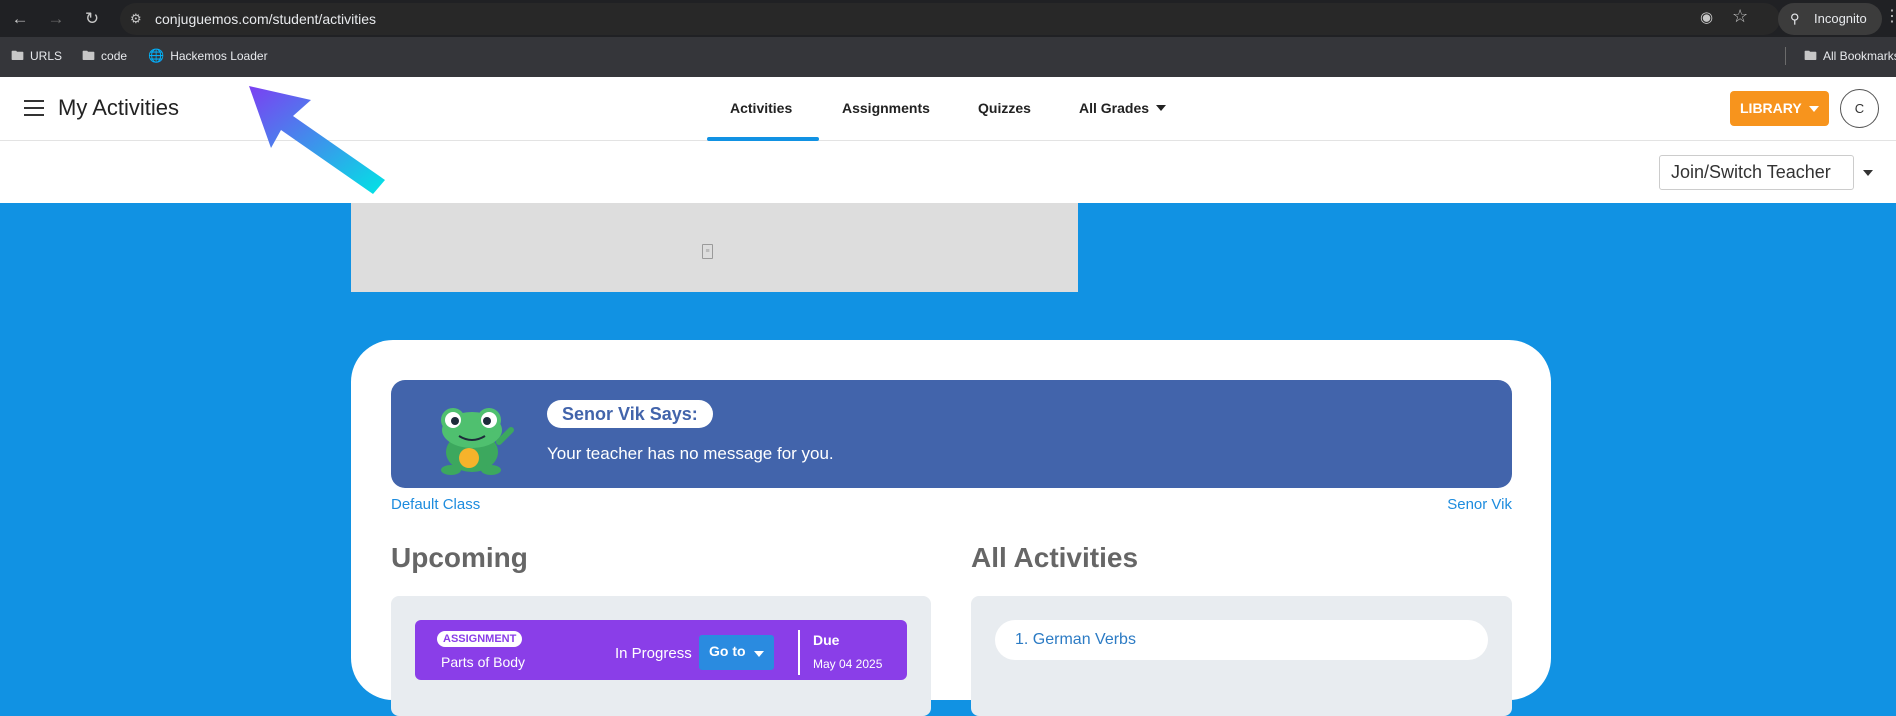 The height and width of the screenshot is (716, 1896). What do you see at coordinates (1785, 56) in the screenshot?
I see `bookmarks-divider` at bounding box center [1785, 56].